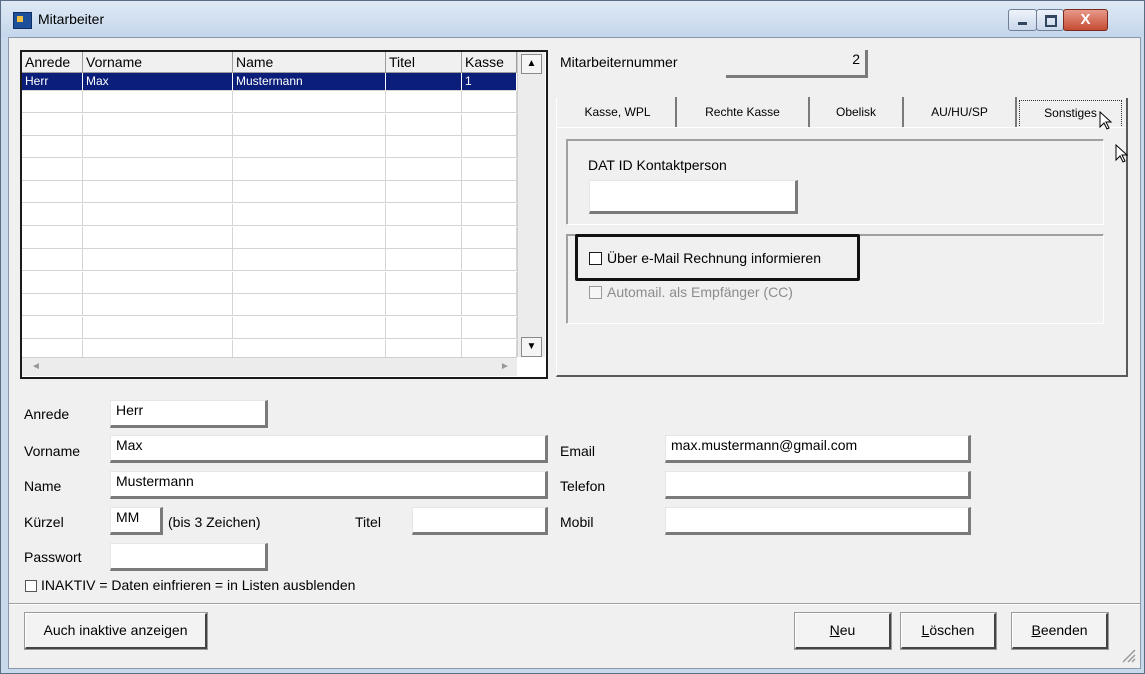  Describe the element at coordinates (714, 258) in the screenshot. I see `email-invoice-label: Über e-Mail Rechnung informieren` at that location.